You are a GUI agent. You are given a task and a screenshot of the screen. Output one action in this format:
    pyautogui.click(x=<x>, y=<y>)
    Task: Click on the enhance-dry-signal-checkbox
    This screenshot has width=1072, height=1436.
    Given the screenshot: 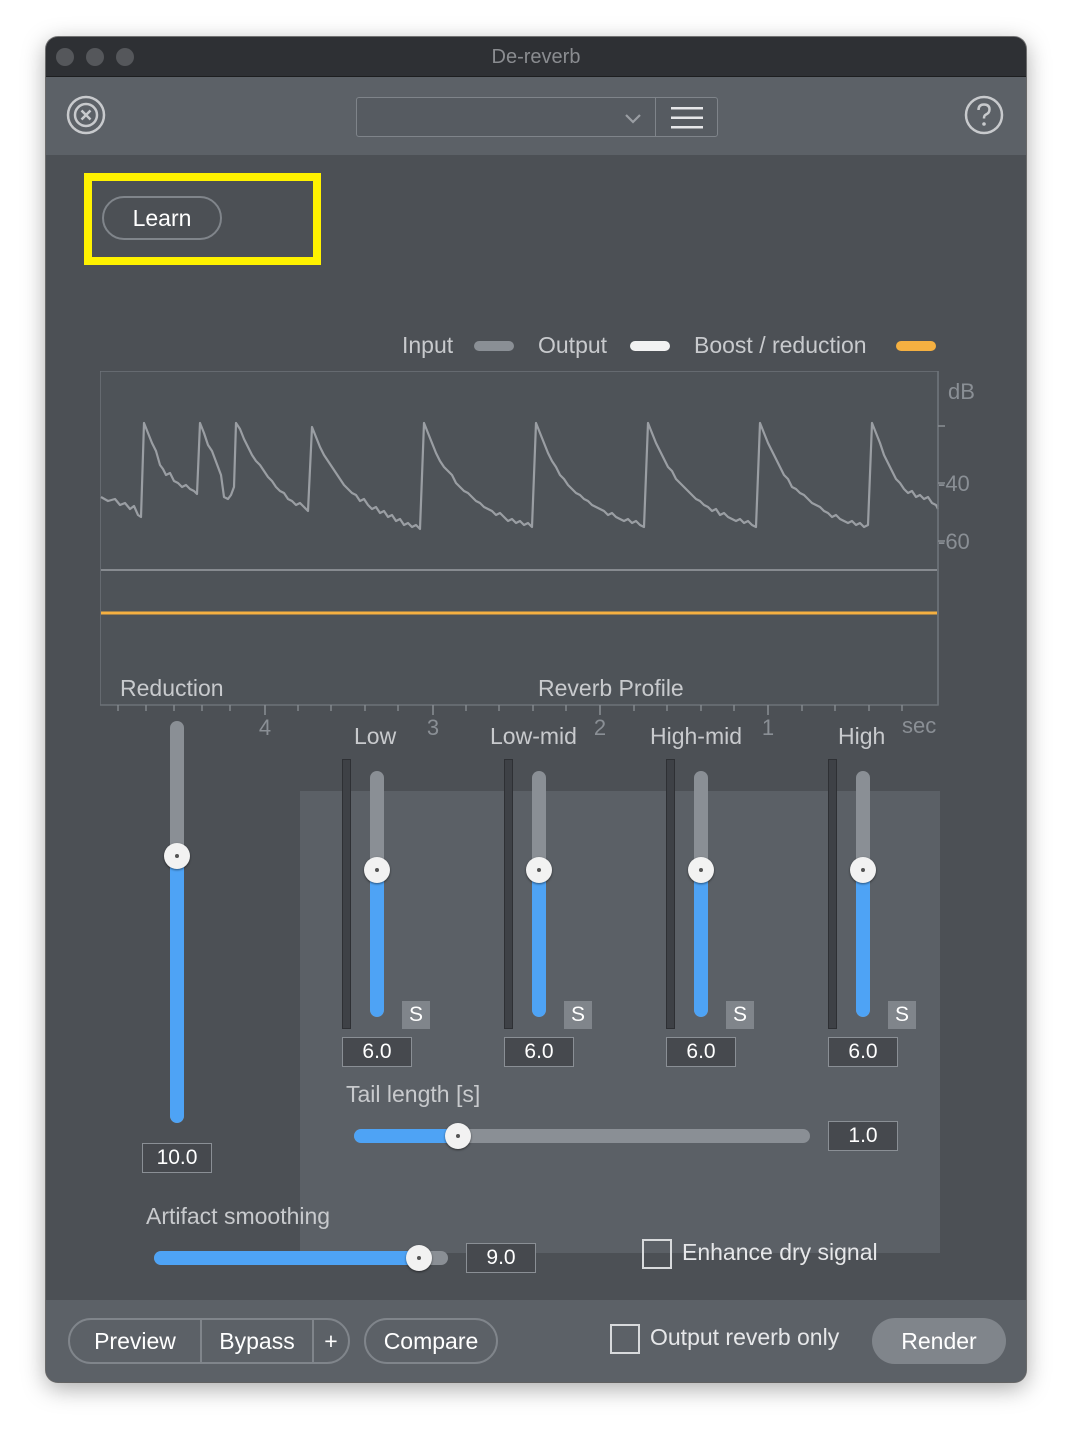 What is the action you would take?
    pyautogui.click(x=657, y=1254)
    